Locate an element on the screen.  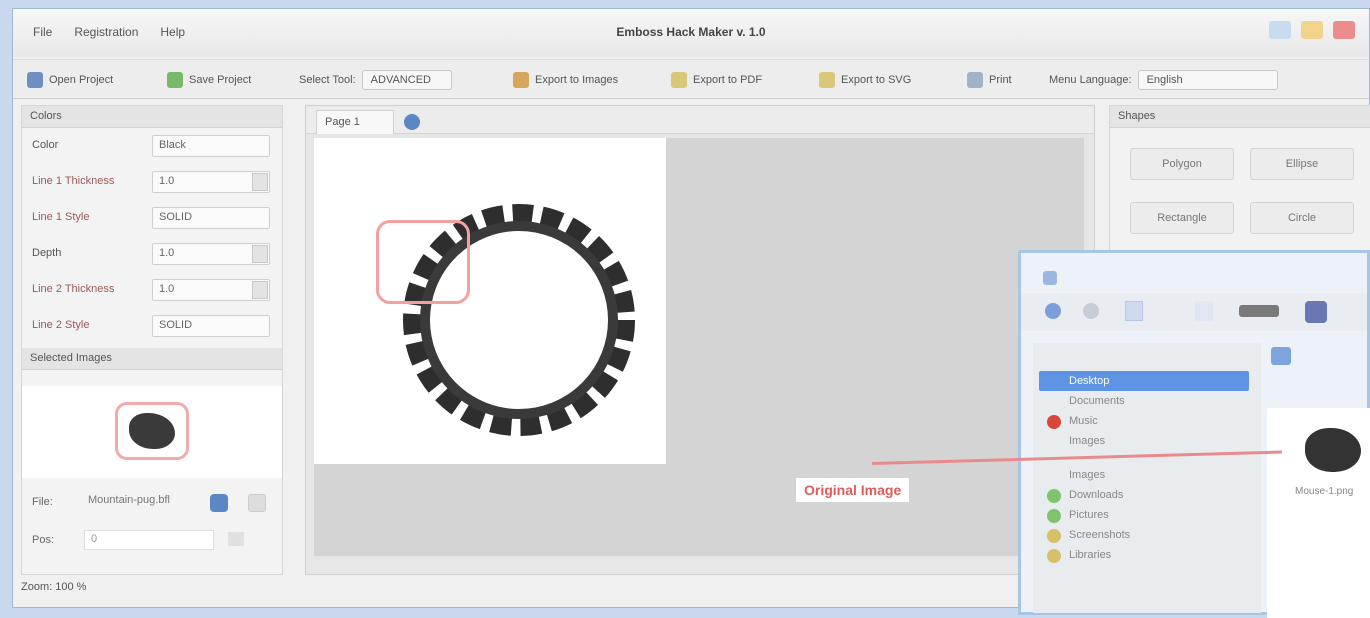
export-images-button: Export to Images is located at coordinates (565, 80).